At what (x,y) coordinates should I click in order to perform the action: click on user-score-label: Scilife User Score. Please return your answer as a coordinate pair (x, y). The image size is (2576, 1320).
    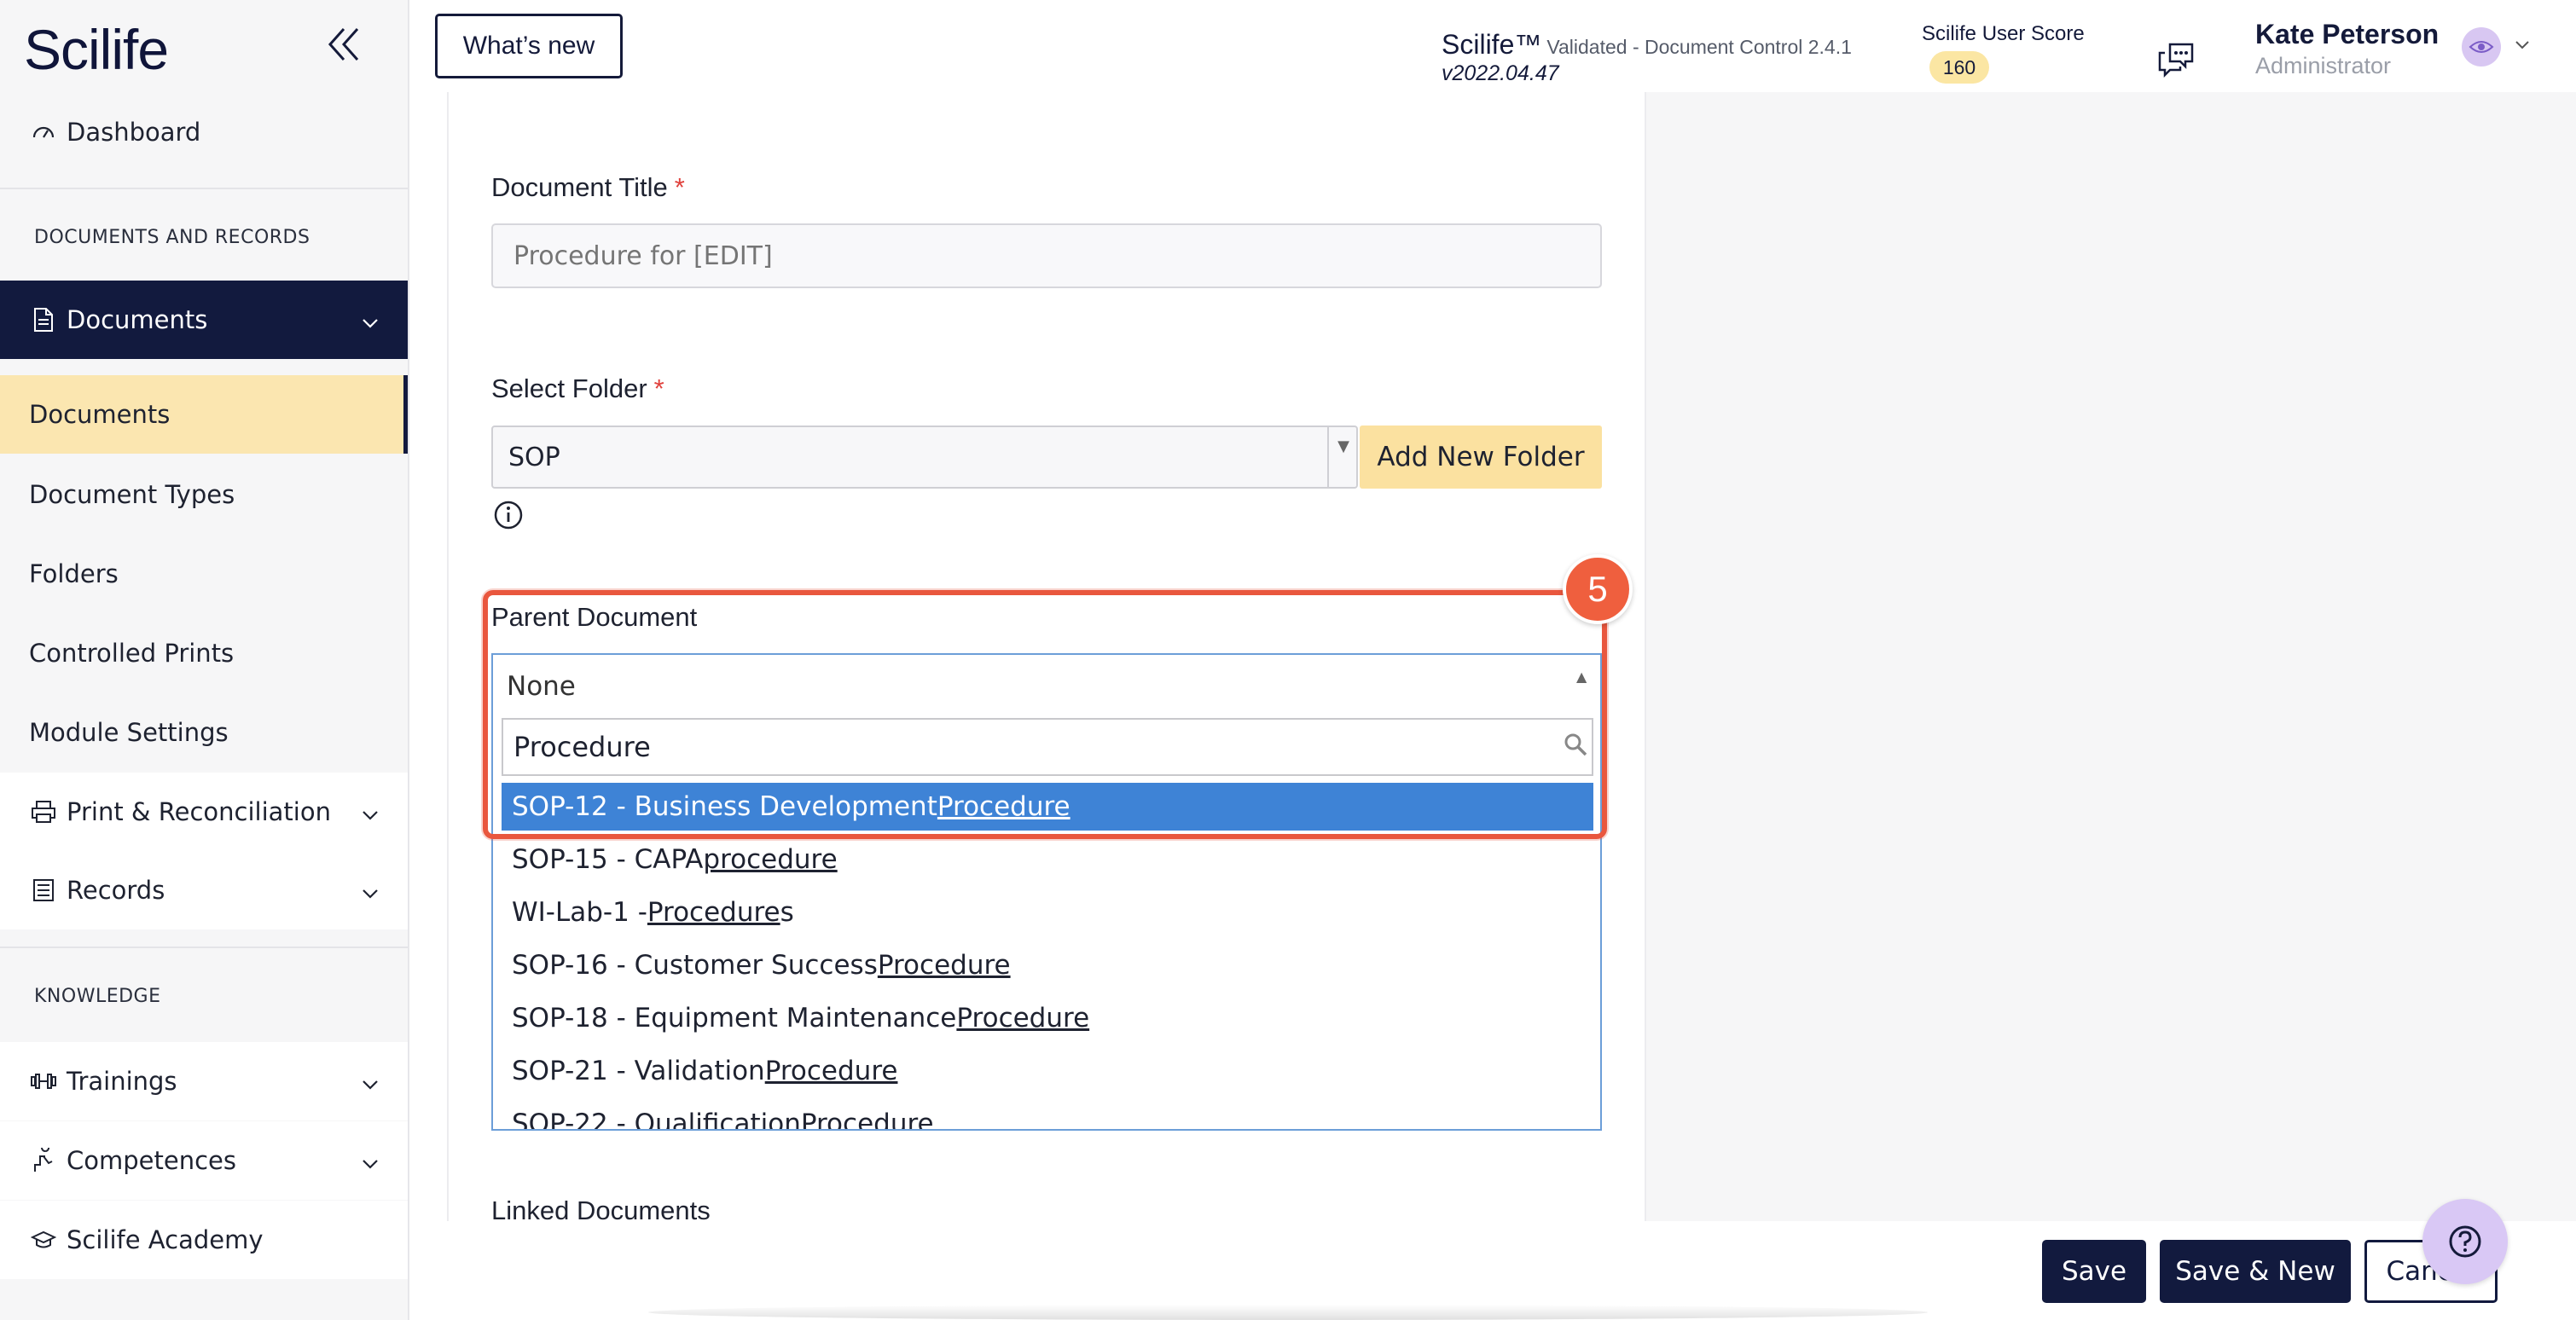
    Looking at the image, I should click on (2003, 33).